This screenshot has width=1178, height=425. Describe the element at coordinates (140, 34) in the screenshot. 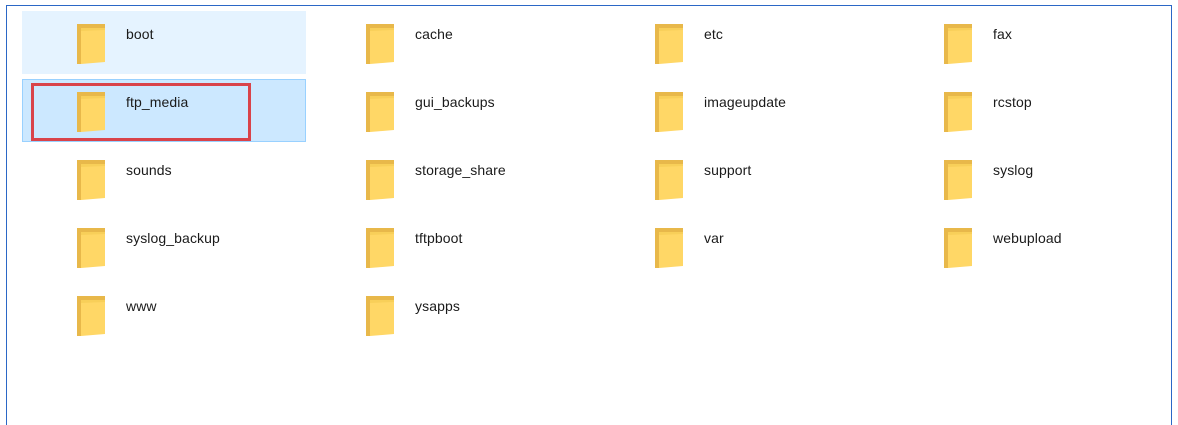

I see `folder-label: boot` at that location.